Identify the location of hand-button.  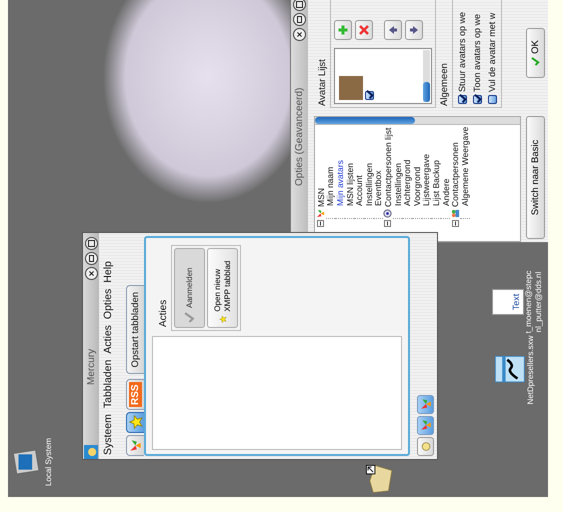
(425, 446).